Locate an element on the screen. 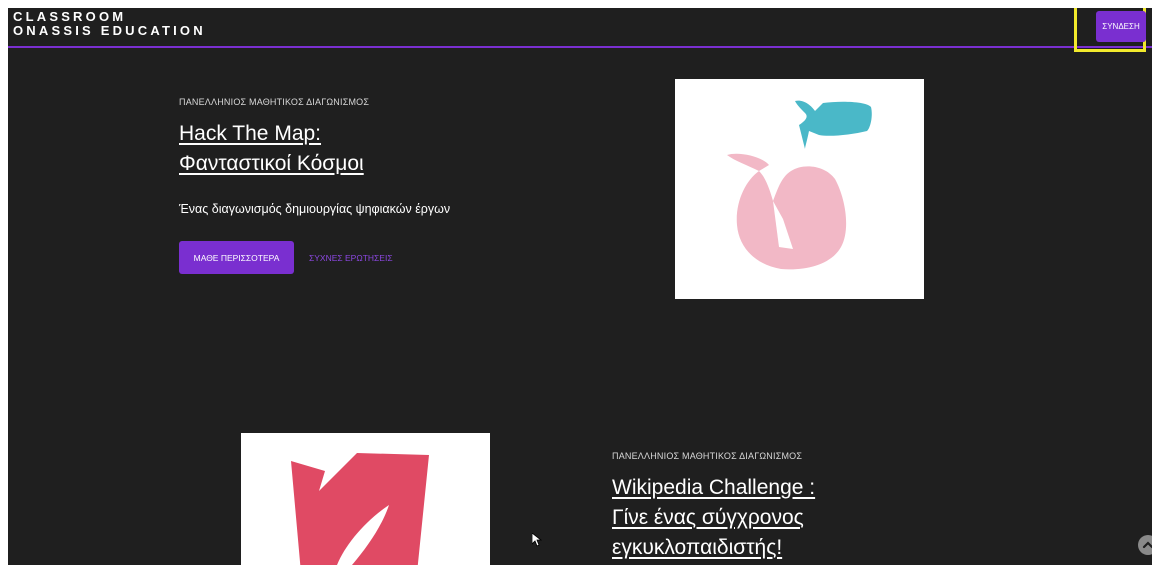 The height and width of the screenshot is (565, 1152). logo-line-2: ONASSIS EDUCATION is located at coordinates (109, 30).